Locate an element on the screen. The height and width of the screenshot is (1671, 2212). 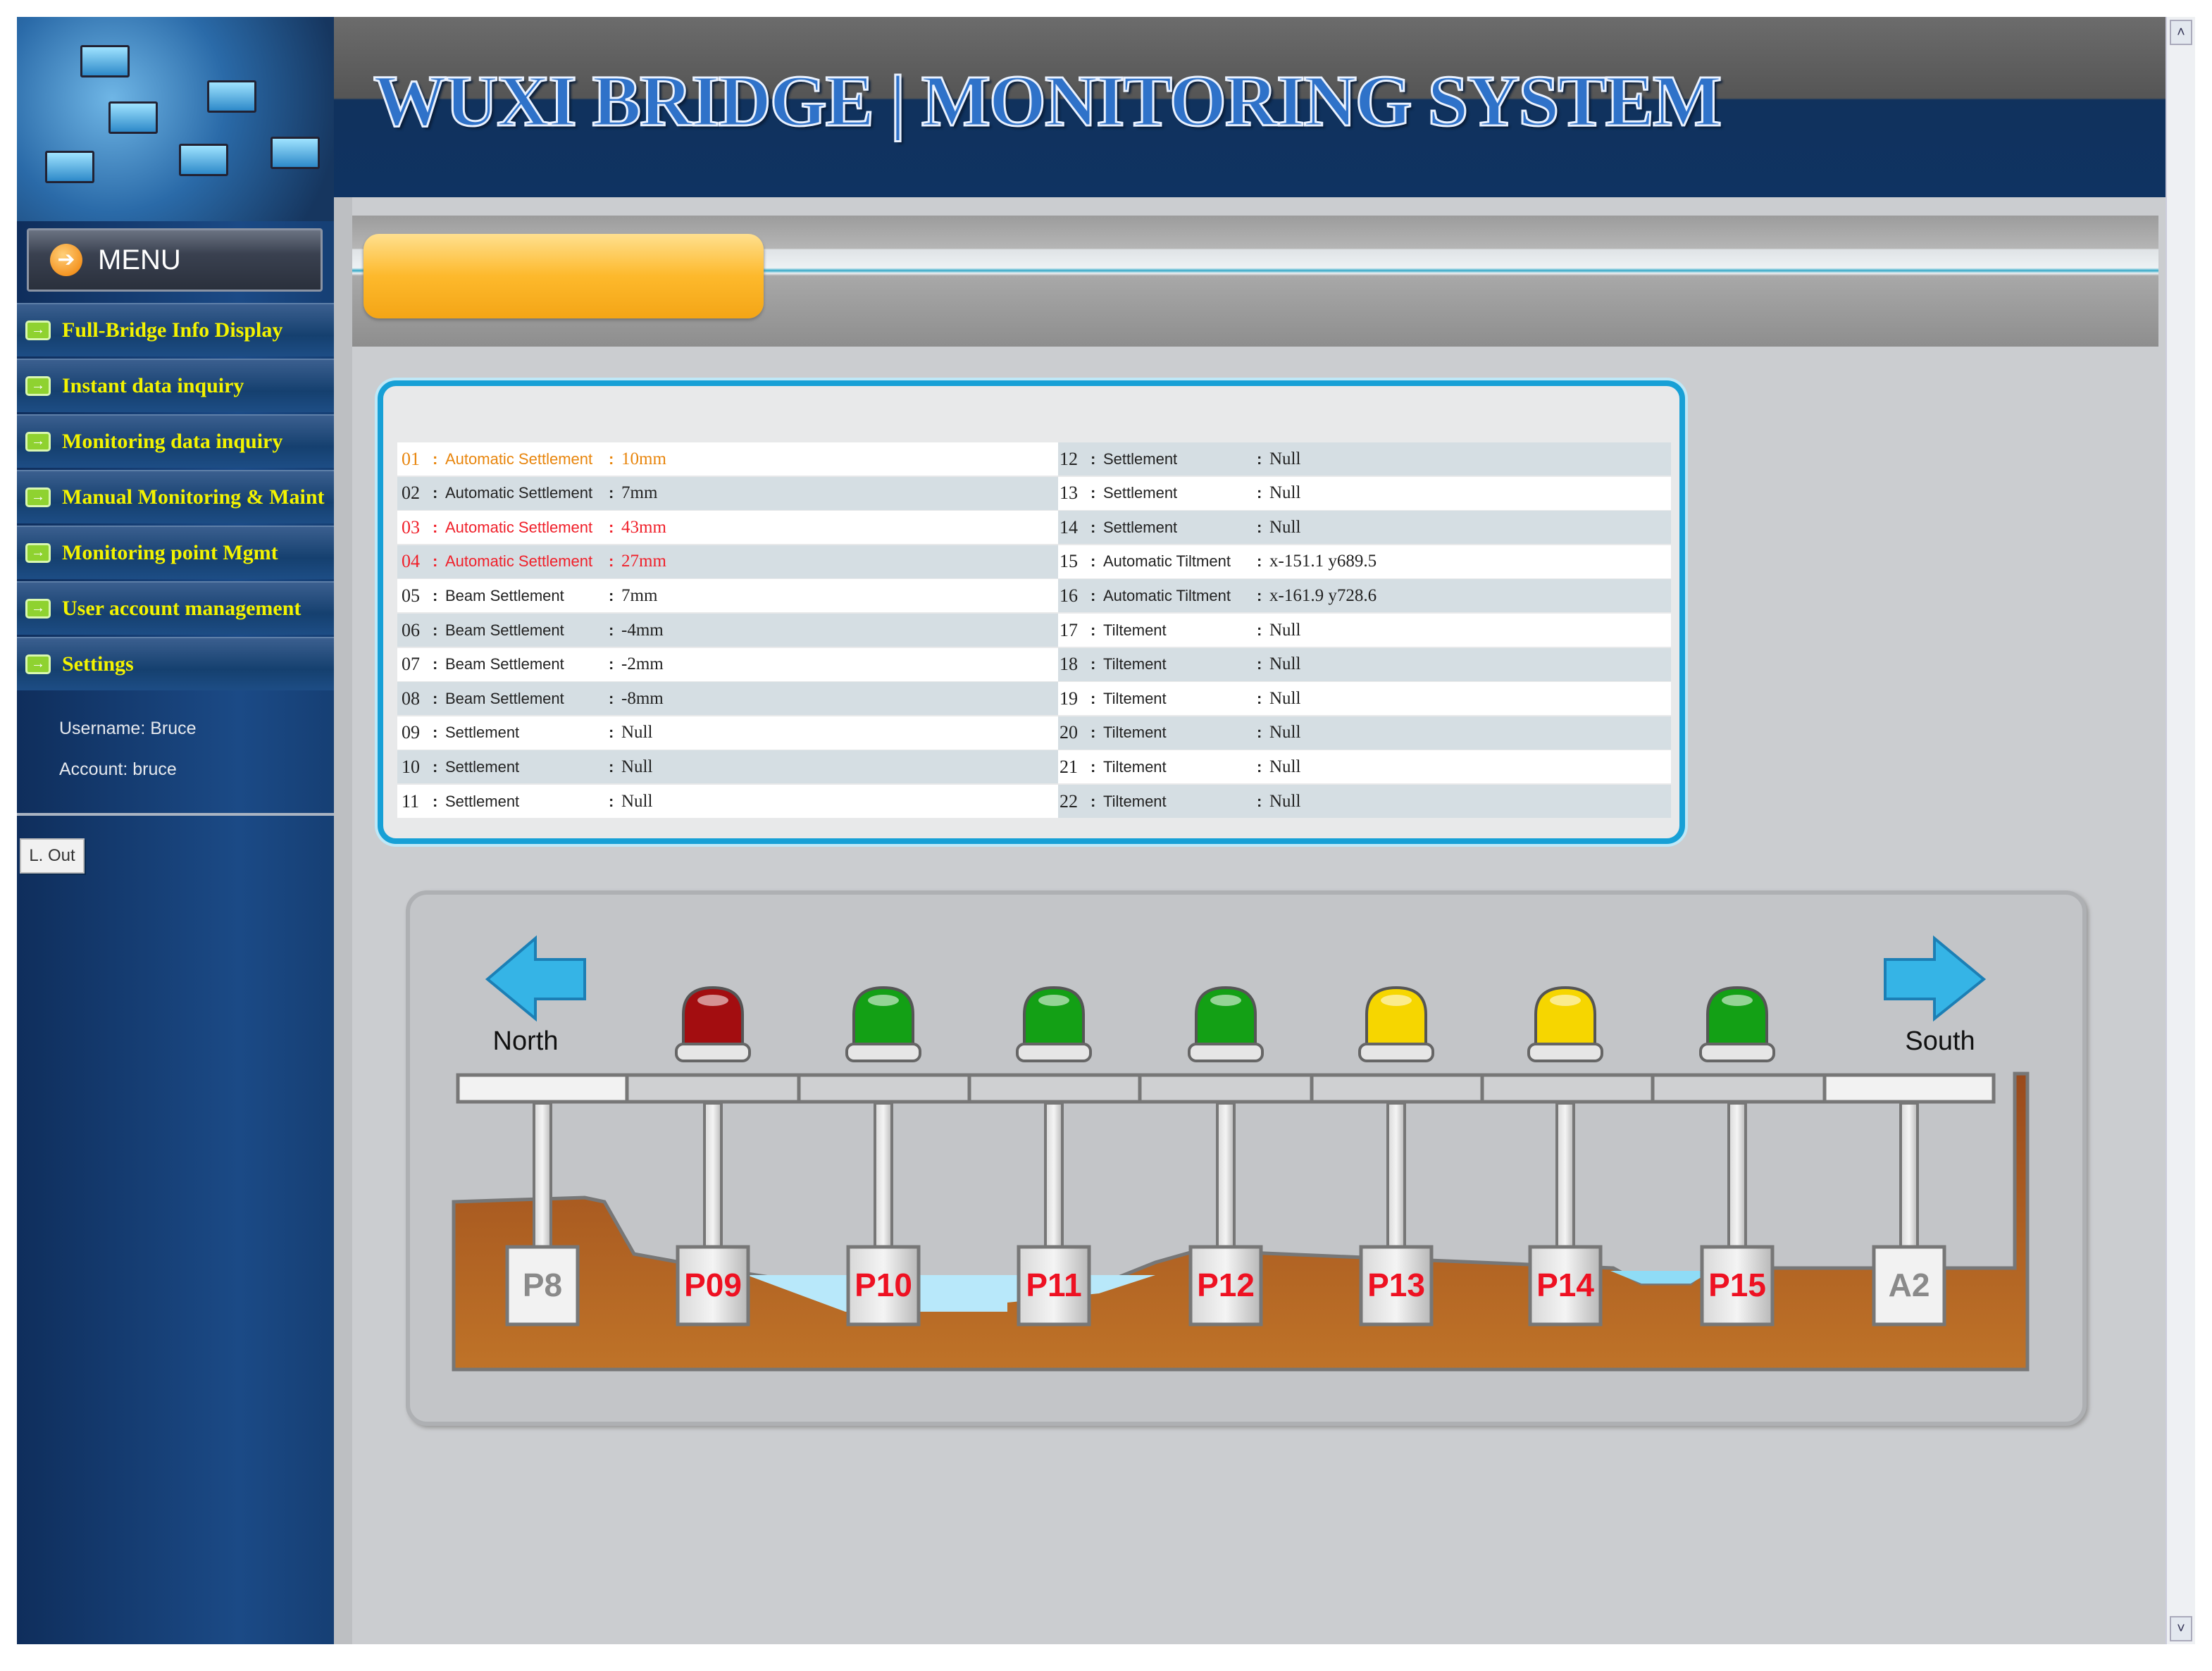
pier-label: P15 is located at coordinates (1737, 1285).